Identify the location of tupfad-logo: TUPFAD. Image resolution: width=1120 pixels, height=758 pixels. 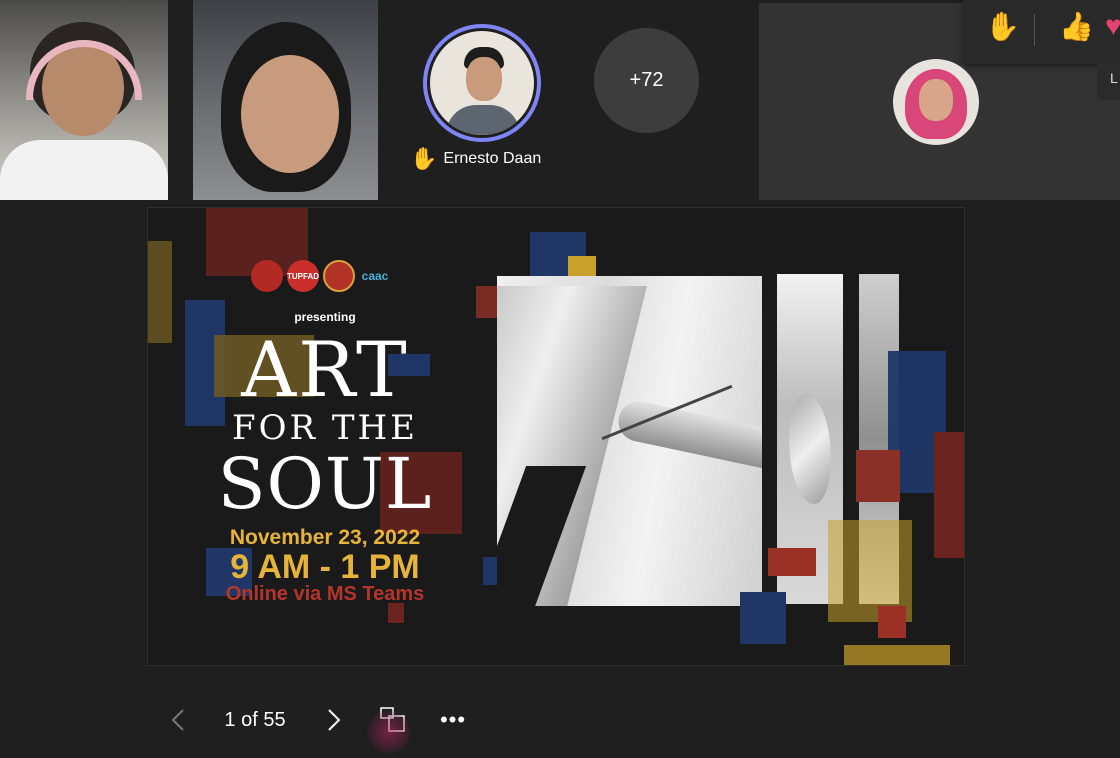
(303, 276).